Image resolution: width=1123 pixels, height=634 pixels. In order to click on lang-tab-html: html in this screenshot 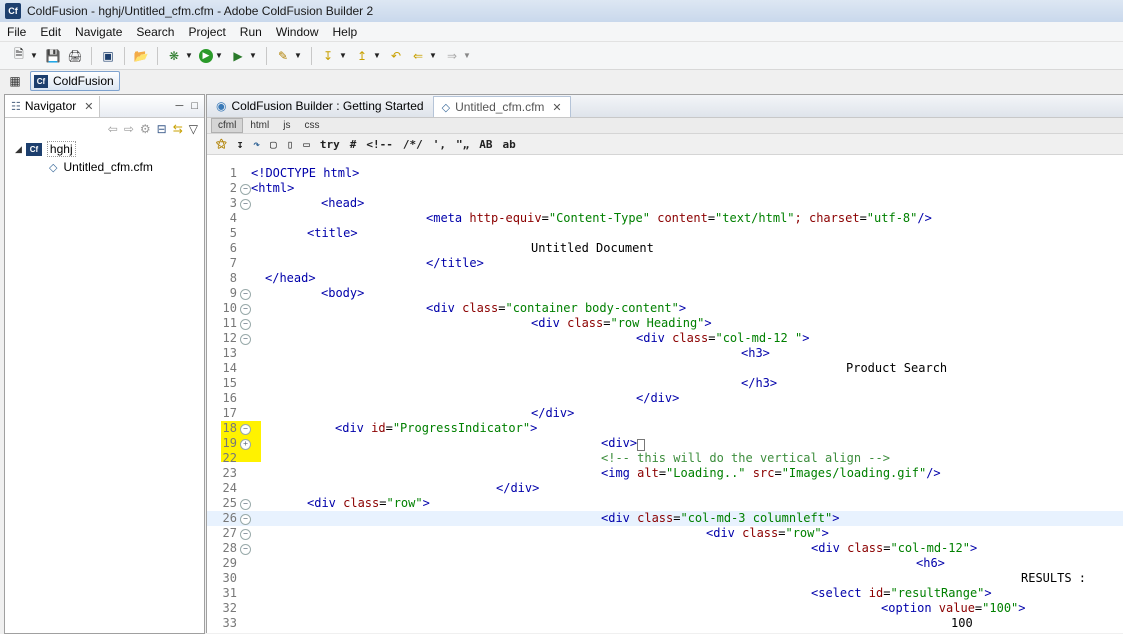, I will do `click(259, 125)`.